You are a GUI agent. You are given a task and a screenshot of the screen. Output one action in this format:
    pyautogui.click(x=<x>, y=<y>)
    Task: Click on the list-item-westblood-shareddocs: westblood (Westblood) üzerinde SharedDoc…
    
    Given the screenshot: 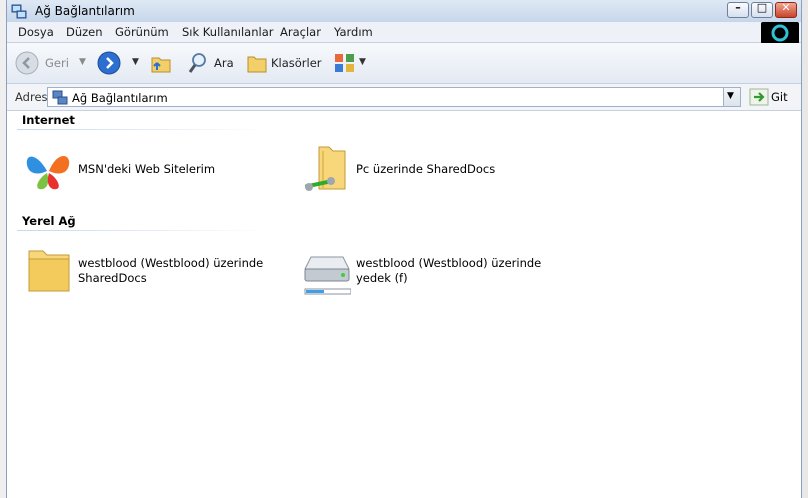 What is the action you would take?
    pyautogui.click(x=158, y=275)
    